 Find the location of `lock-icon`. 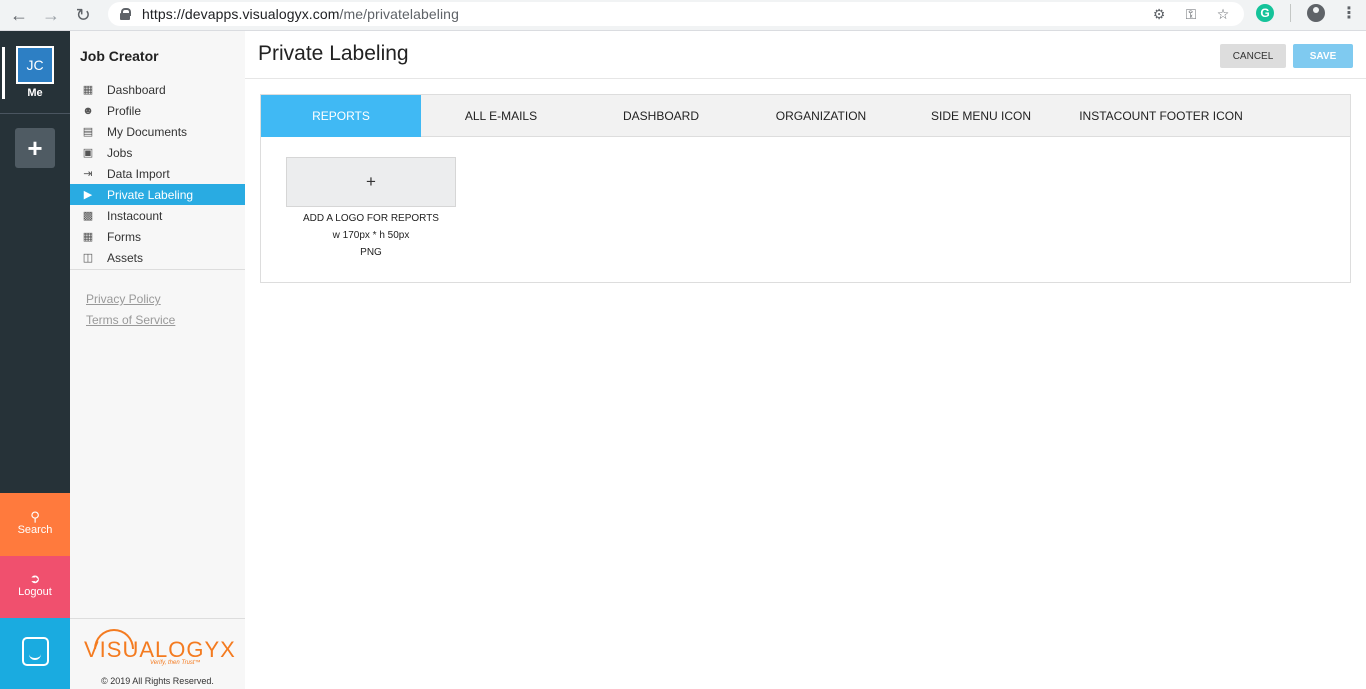

lock-icon is located at coordinates (125, 14).